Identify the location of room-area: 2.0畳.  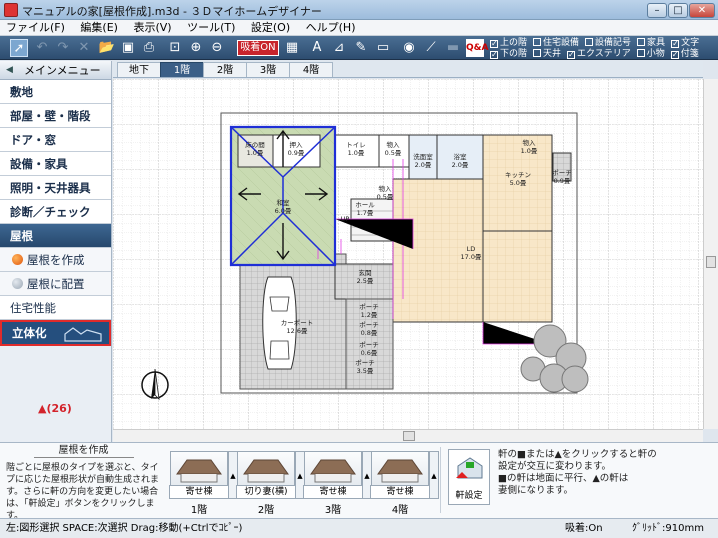
(460, 165).